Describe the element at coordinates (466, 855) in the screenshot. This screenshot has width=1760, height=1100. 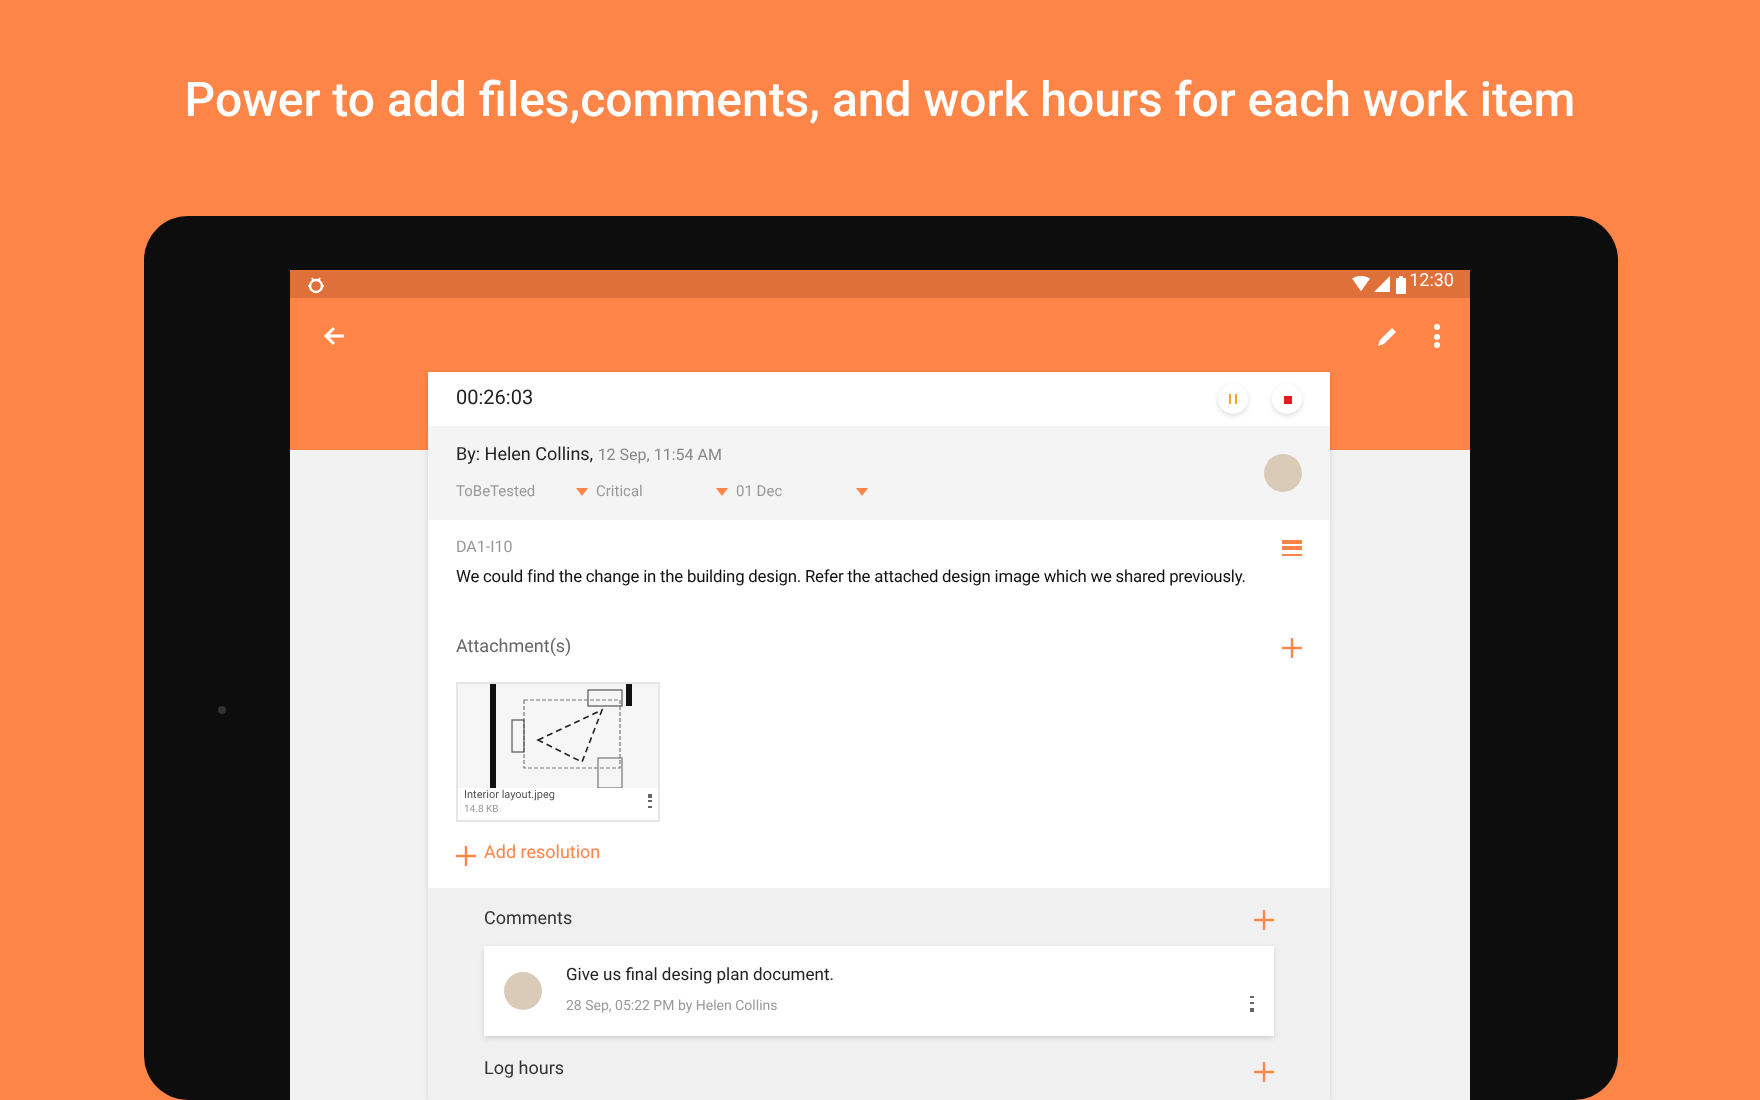
I see `plus-icon` at that location.